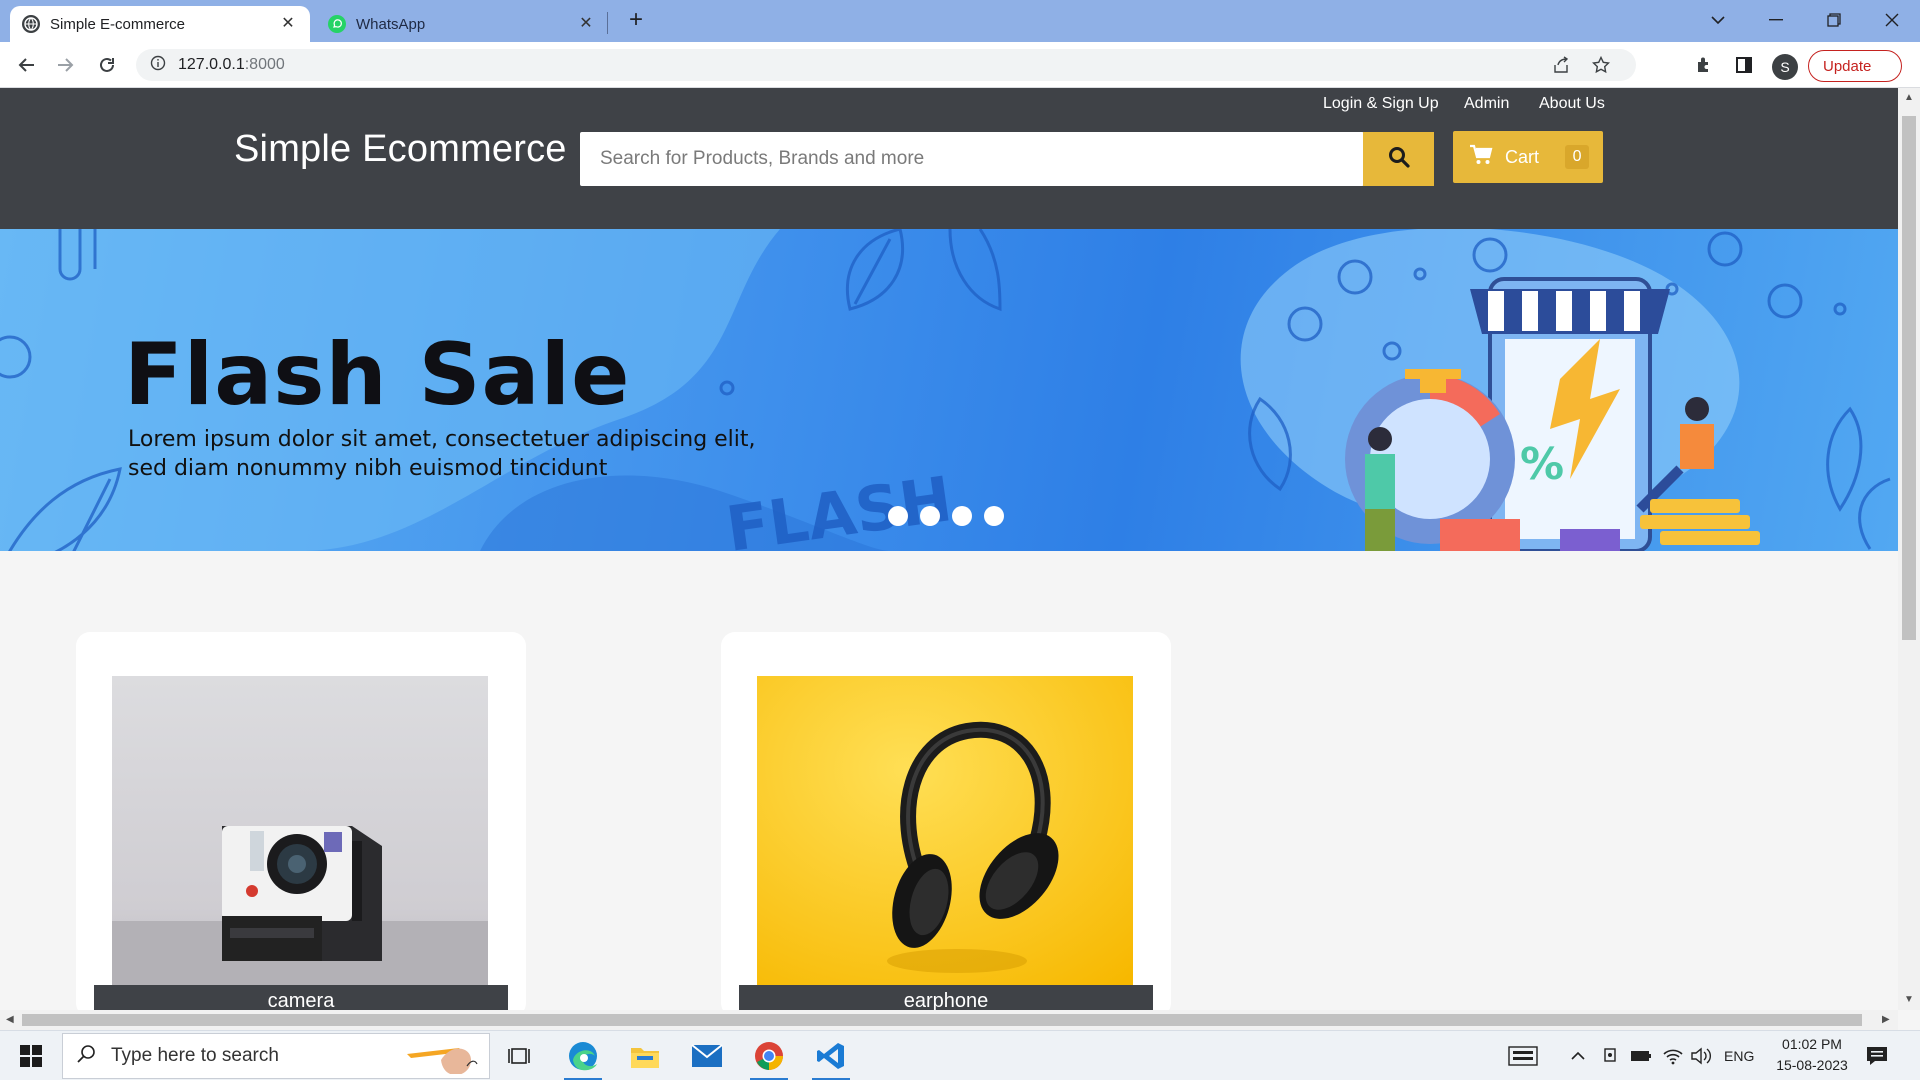 The width and height of the screenshot is (1920, 1080). I want to click on vertical-scroll-thumb, so click(1909, 378).